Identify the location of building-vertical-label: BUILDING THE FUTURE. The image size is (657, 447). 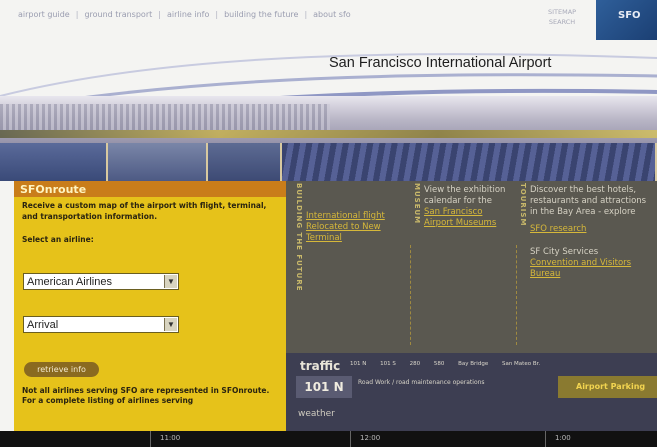
(297, 267).